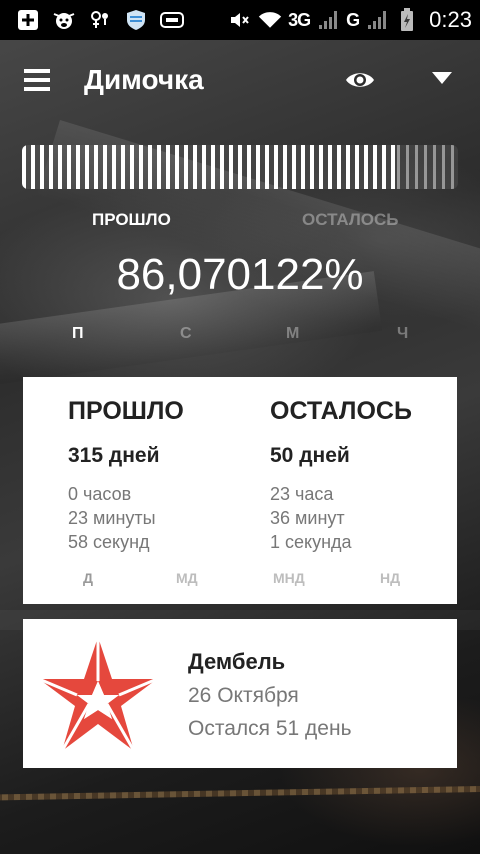 Image resolution: width=480 pixels, height=854 pixels. Describe the element at coordinates (210, 167) in the screenshot. I see `progress-fill` at that location.